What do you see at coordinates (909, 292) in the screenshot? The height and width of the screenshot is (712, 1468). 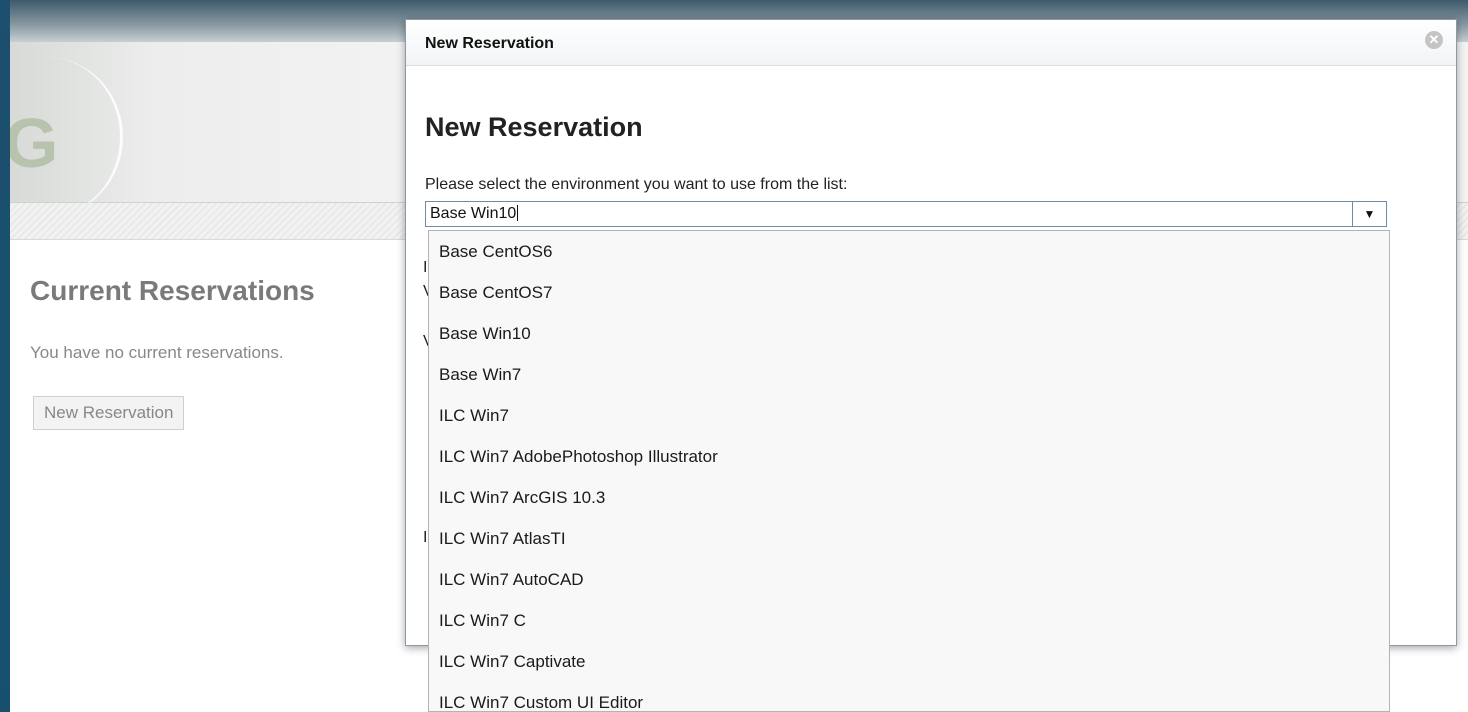 I see `dropdown-option: Base CentOS7` at bounding box center [909, 292].